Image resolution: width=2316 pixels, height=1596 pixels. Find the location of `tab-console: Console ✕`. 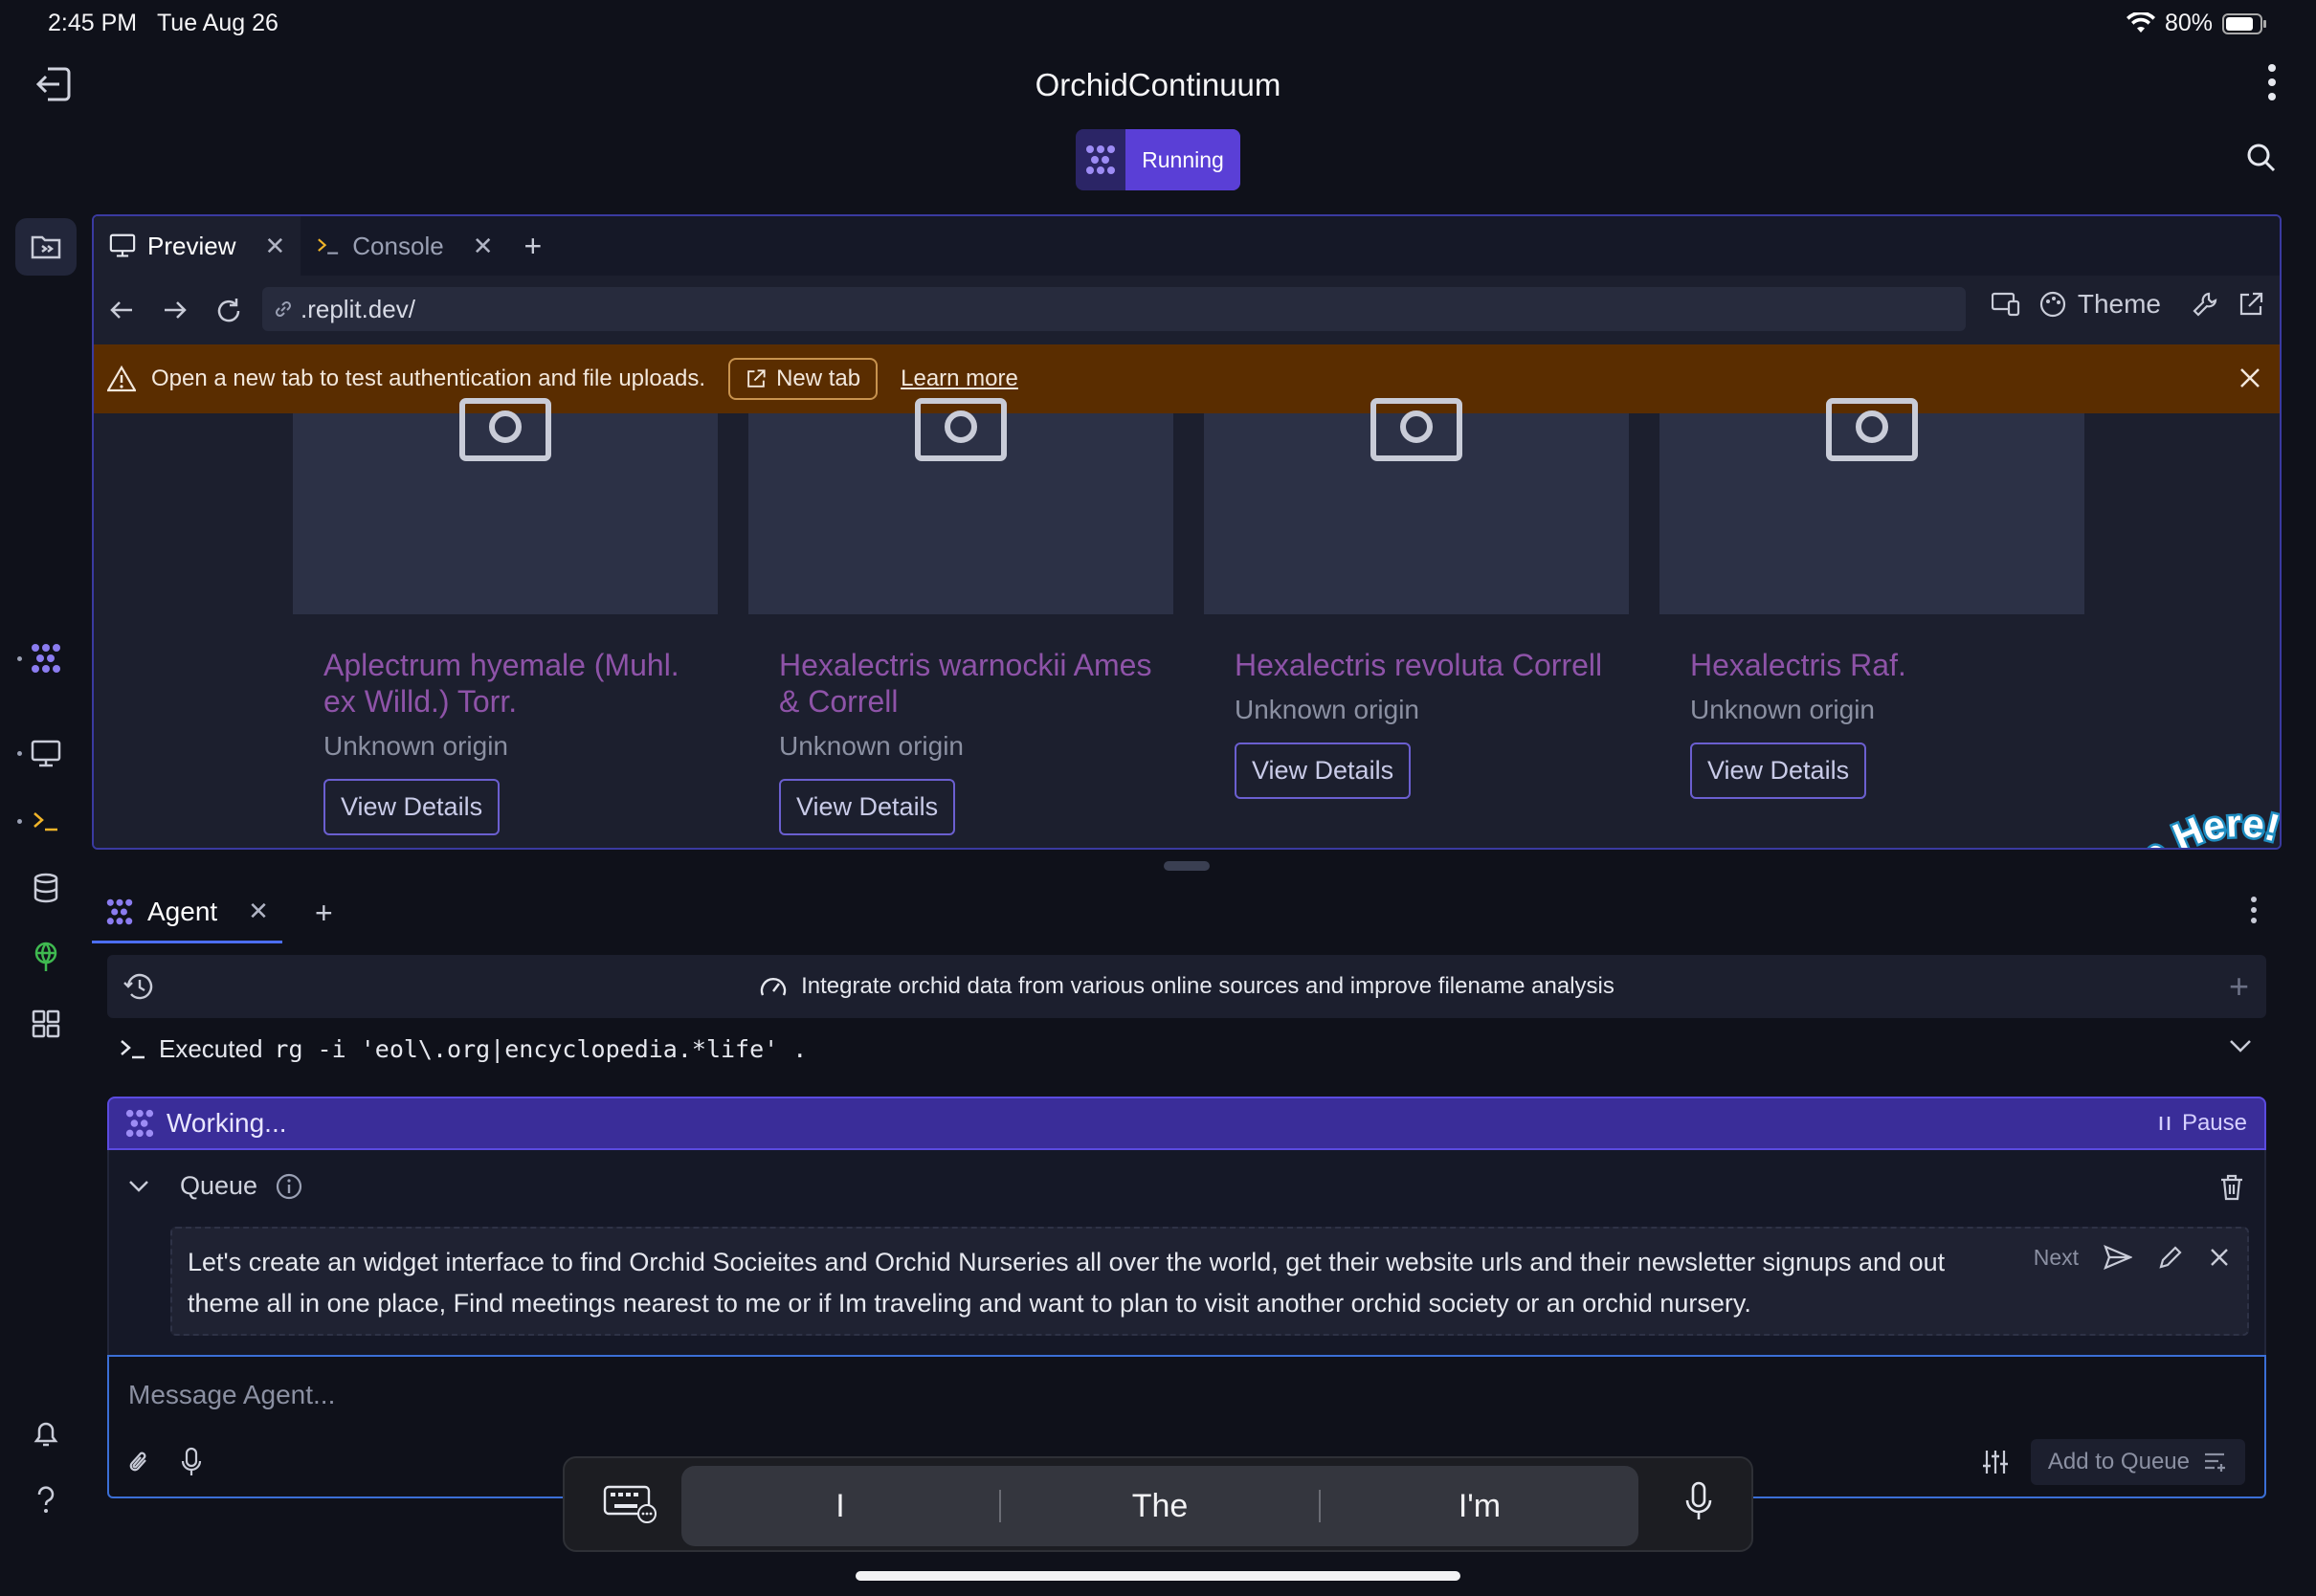

tab-console: Console ✕ is located at coordinates (404, 246).